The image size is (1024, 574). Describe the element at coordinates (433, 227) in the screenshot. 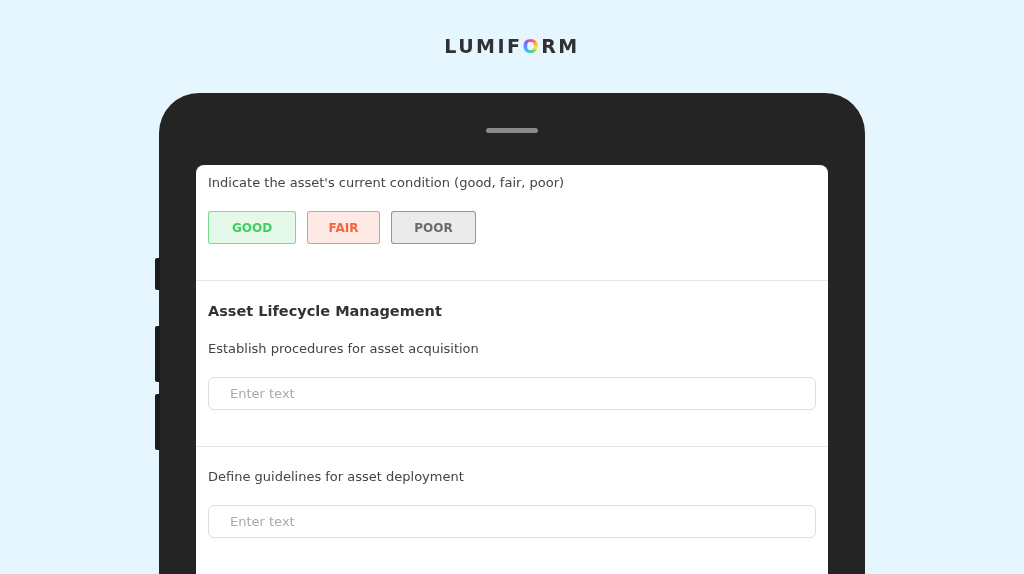

I see `condition-option: POOR` at that location.